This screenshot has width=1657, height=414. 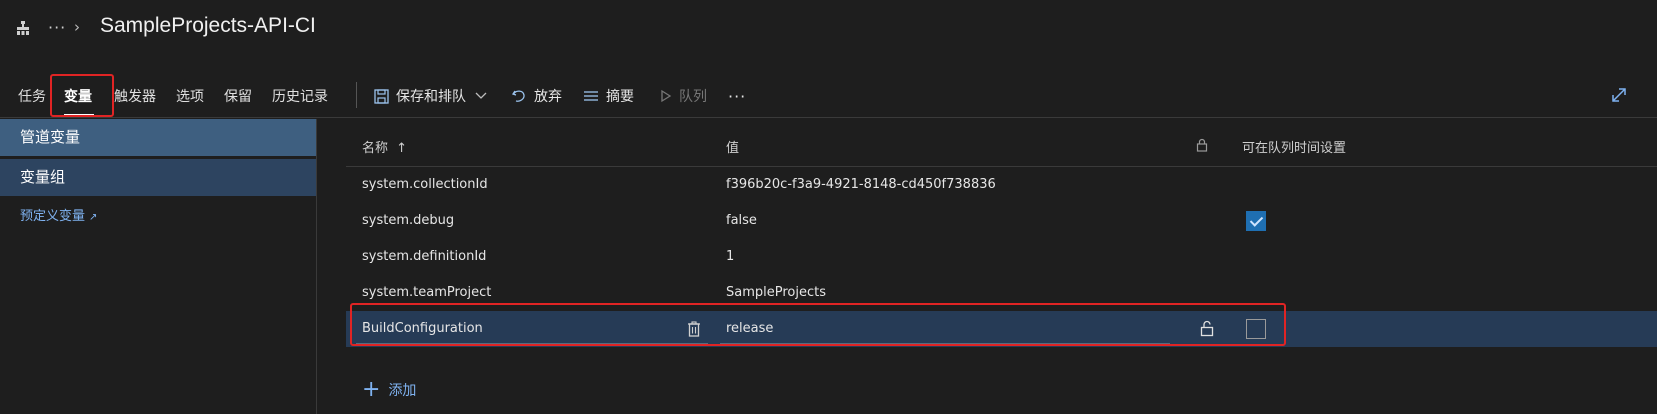 I want to click on discard-label: 放弃, so click(x=548, y=97).